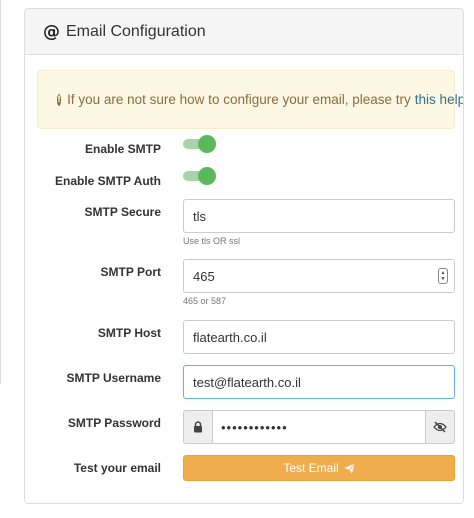 Image resolution: width=474 pixels, height=518 pixels. I want to click on smtp-username-value: test@flatearth.co.il, so click(247, 382).